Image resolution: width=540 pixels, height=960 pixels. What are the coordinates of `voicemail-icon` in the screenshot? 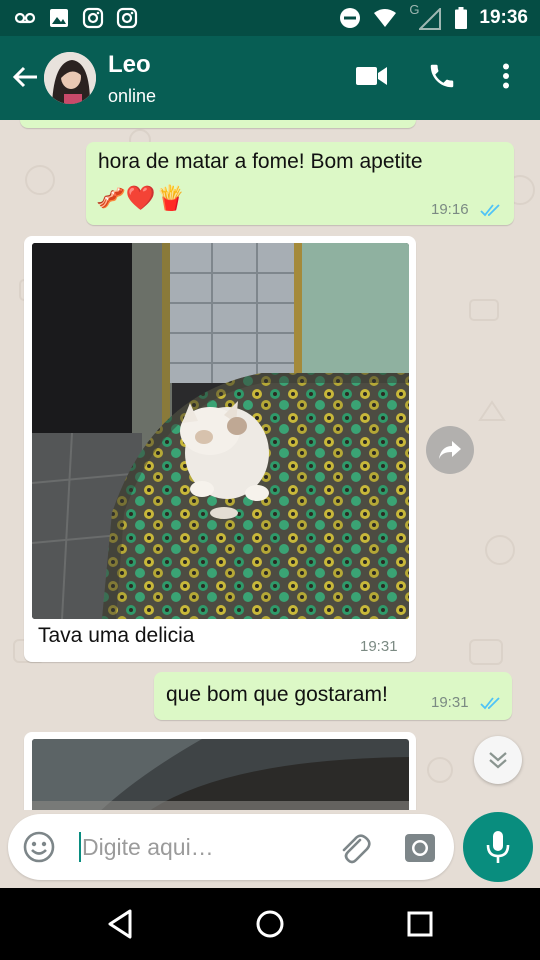 It's located at (25, 18).